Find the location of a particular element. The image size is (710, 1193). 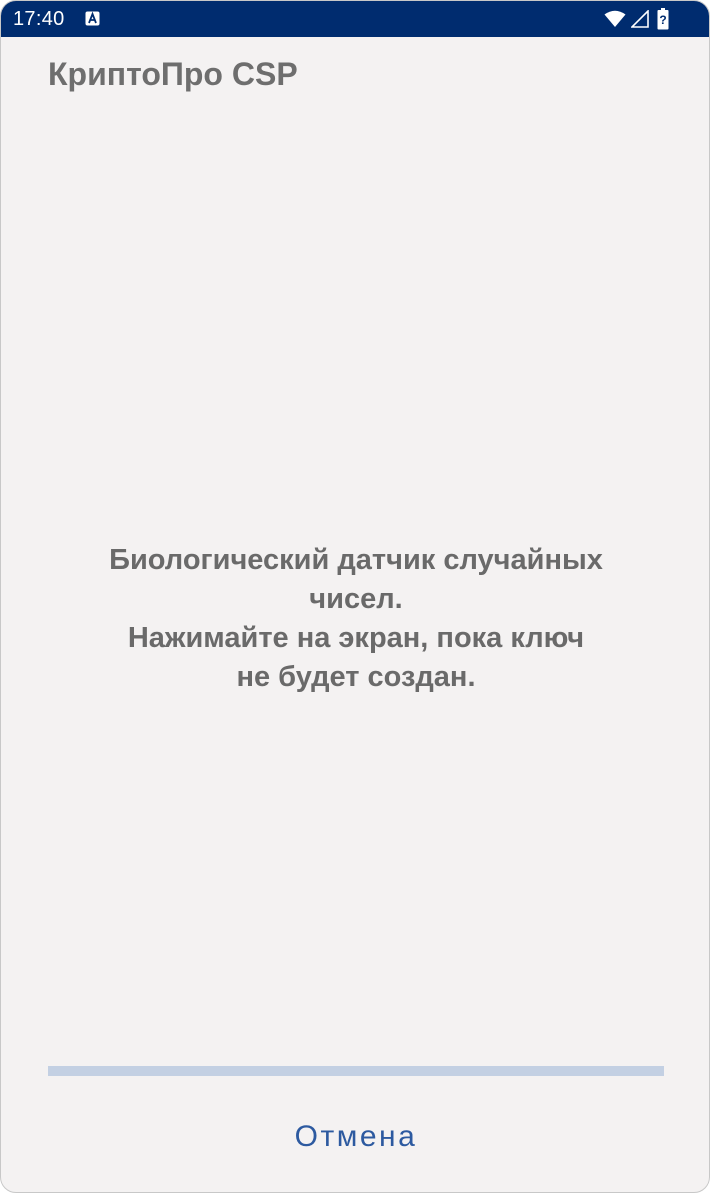

instruction-line: не будет создан. is located at coordinates (356, 677).